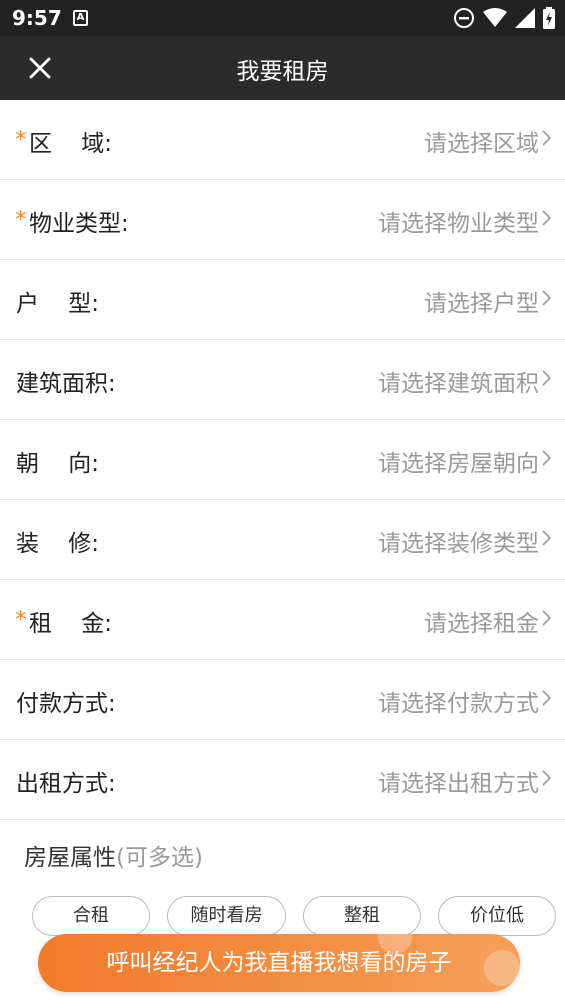 The height and width of the screenshot is (1004, 565). What do you see at coordinates (481, 304) in the screenshot?
I see `row-placeholder: 请选择户型` at bounding box center [481, 304].